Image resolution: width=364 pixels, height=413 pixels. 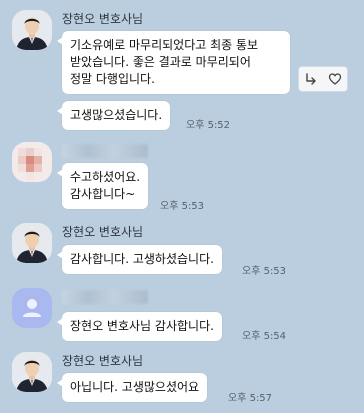 What do you see at coordinates (139, 326) in the screenshot?
I see `message-bubble: 장현오 변호사님 감사합니다.` at bounding box center [139, 326].